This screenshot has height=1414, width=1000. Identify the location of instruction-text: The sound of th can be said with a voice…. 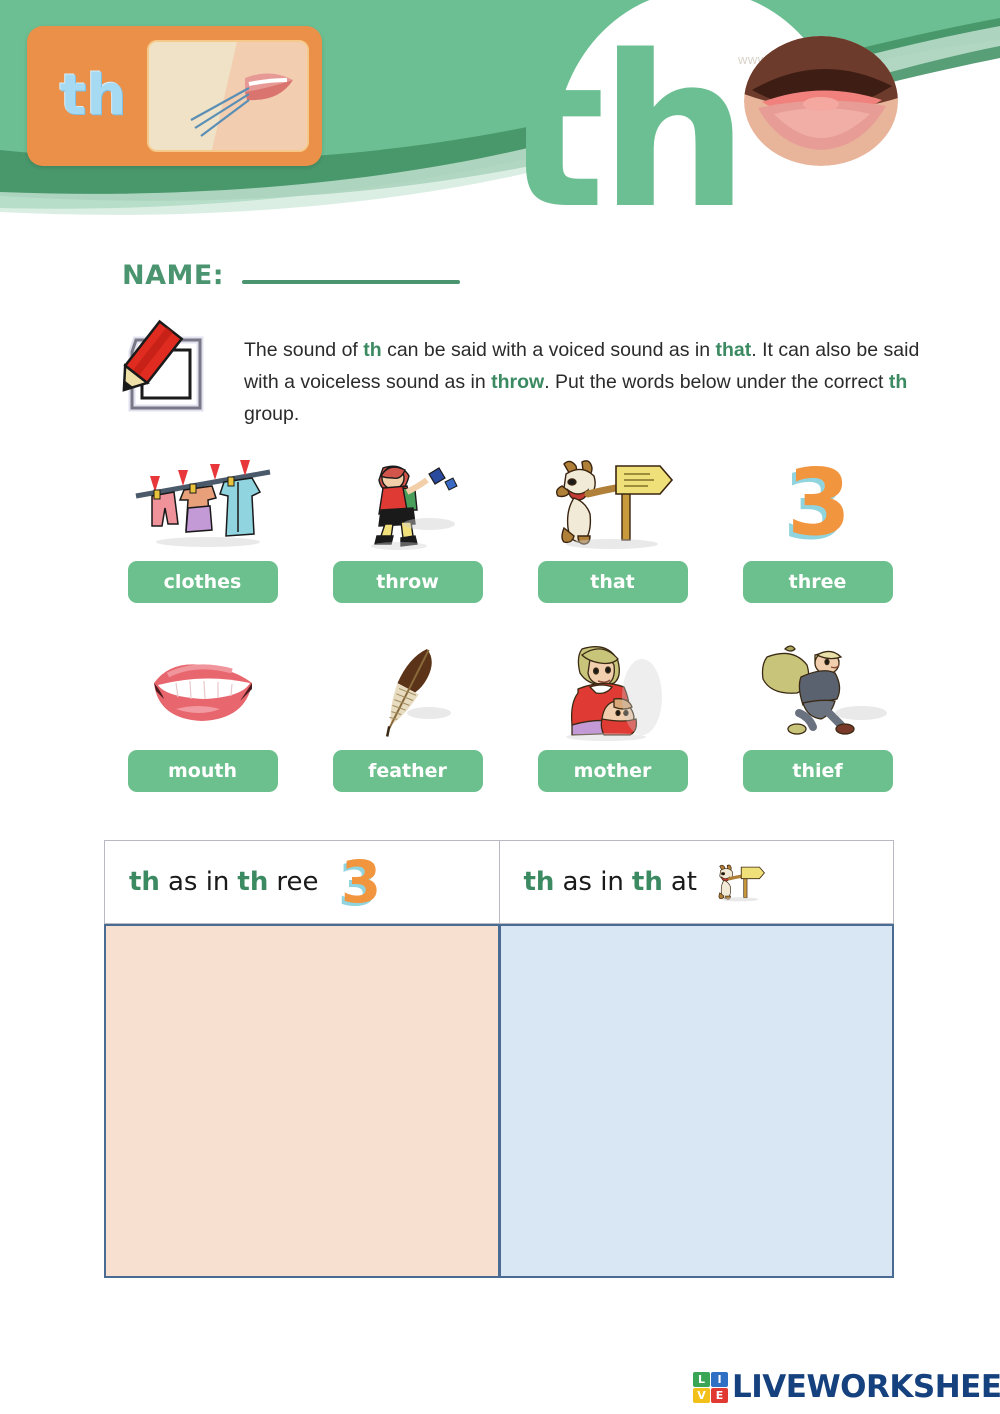
(582, 371).